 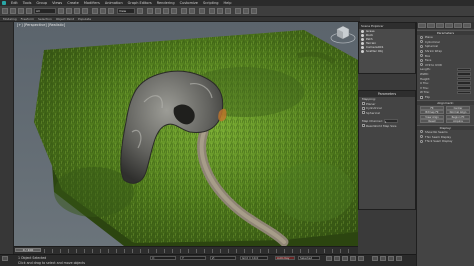 I want to click on material-editor-icon, so click(x=228, y=11).